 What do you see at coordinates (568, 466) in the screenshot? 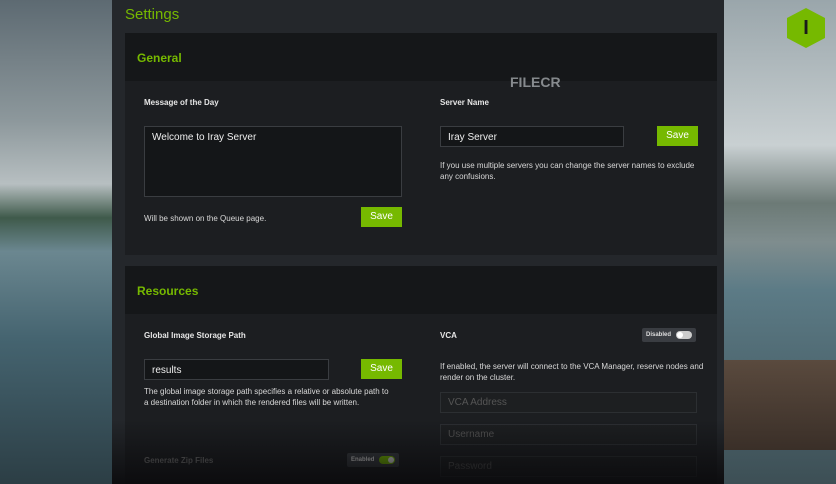
I see `vca-password-input: Password` at bounding box center [568, 466].